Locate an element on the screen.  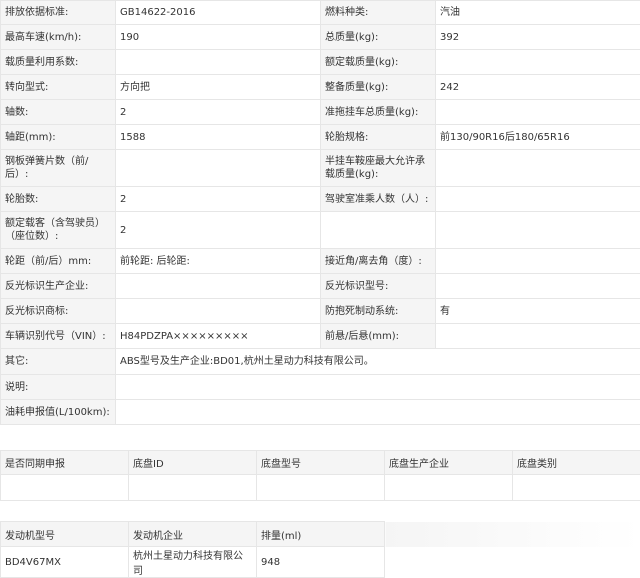
spec-value: 190 is located at coordinates (218, 37).